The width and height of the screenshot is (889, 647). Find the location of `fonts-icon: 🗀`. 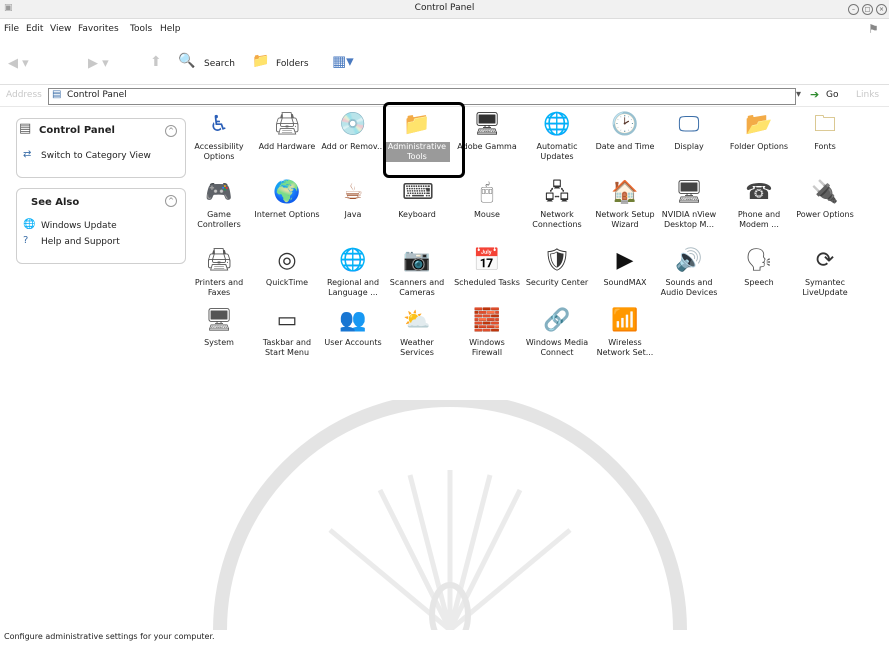

fonts-icon: 🗀 is located at coordinates (824, 124).